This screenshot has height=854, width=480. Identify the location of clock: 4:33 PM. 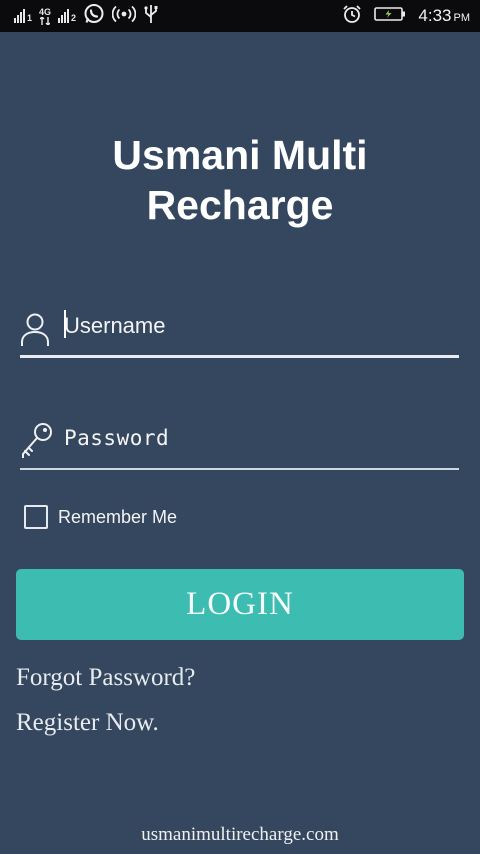
(444, 16).